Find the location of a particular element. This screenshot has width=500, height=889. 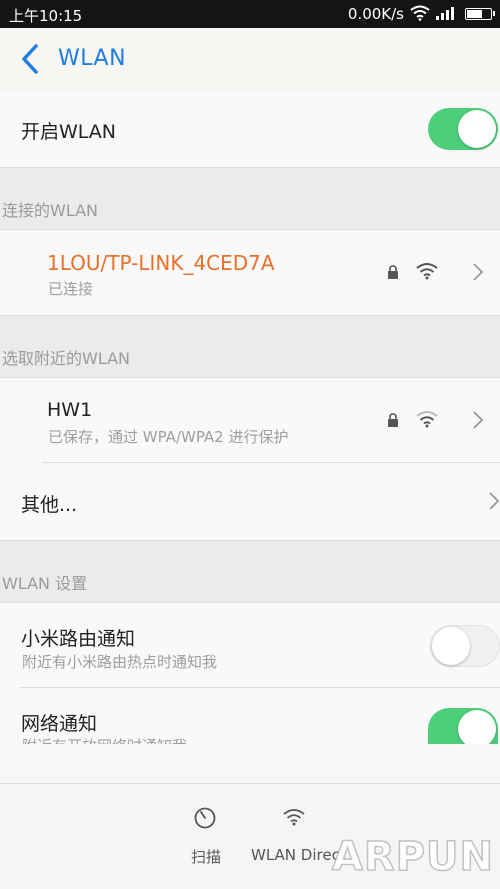

battery-icon is located at coordinates (480, 14).